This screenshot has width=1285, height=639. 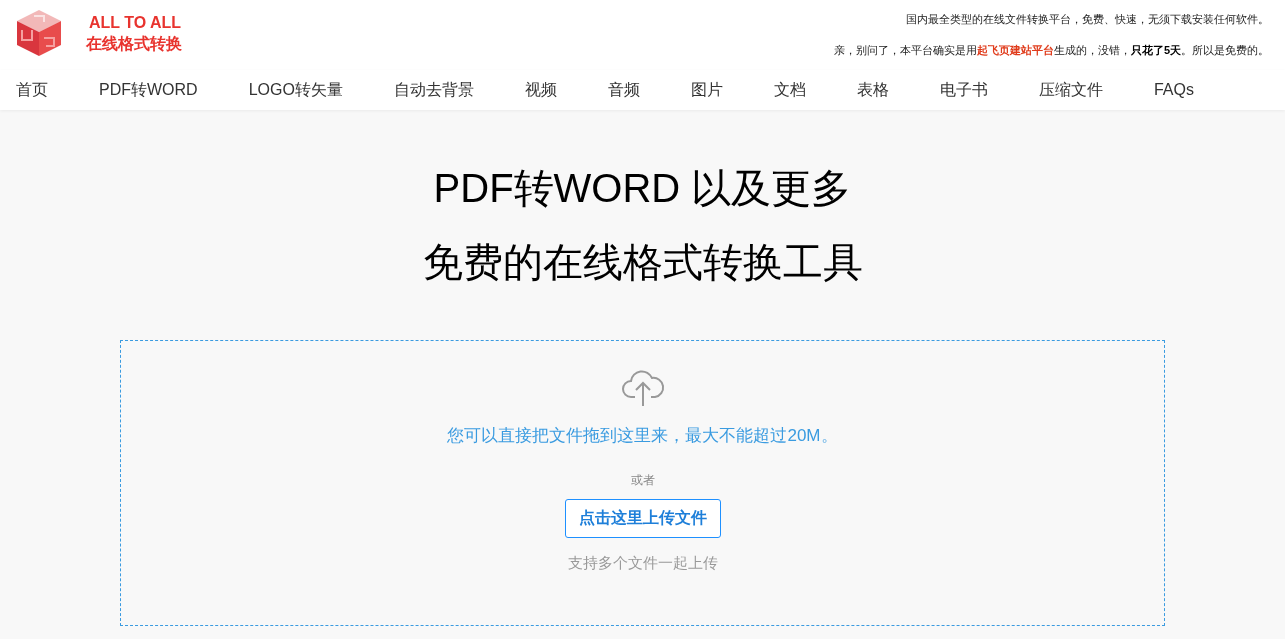 What do you see at coordinates (1173, 90) in the screenshot?
I see `nav-link: FAQs` at bounding box center [1173, 90].